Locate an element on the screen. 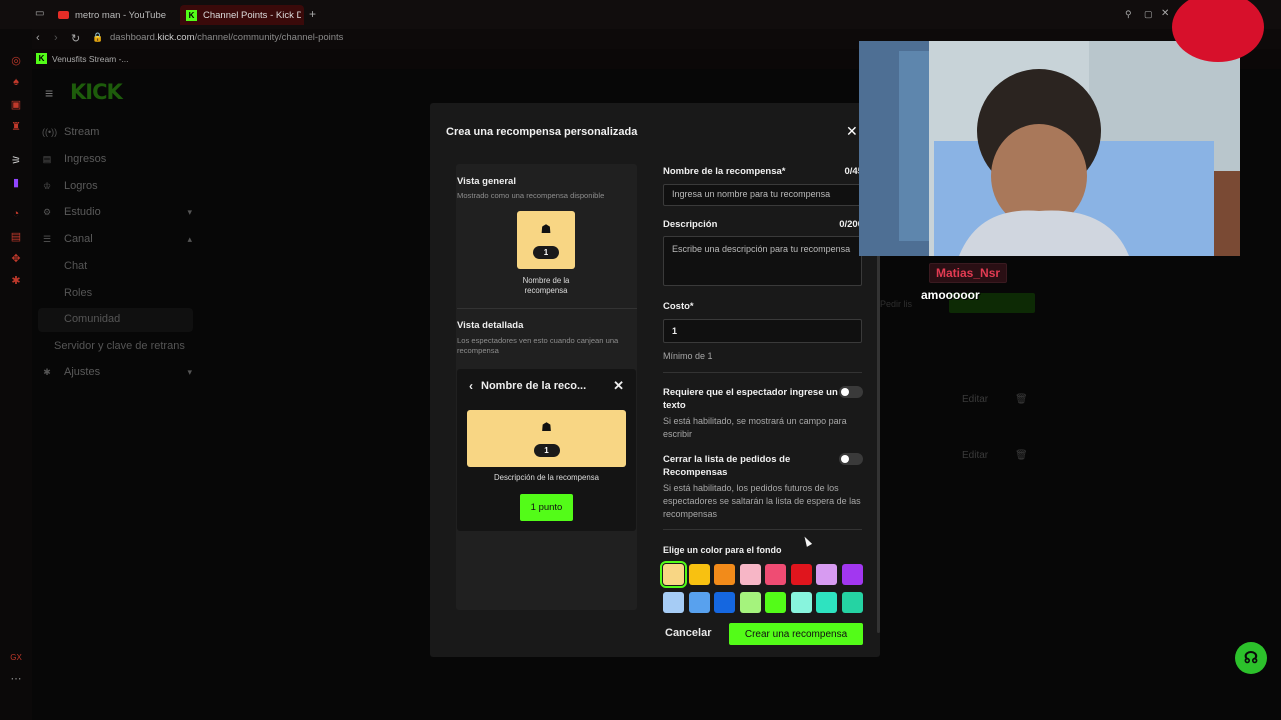 The height and width of the screenshot is (720, 1281). sidebar-item-estudio: ⚙ Estudio ▾ is located at coordinates (117, 212).